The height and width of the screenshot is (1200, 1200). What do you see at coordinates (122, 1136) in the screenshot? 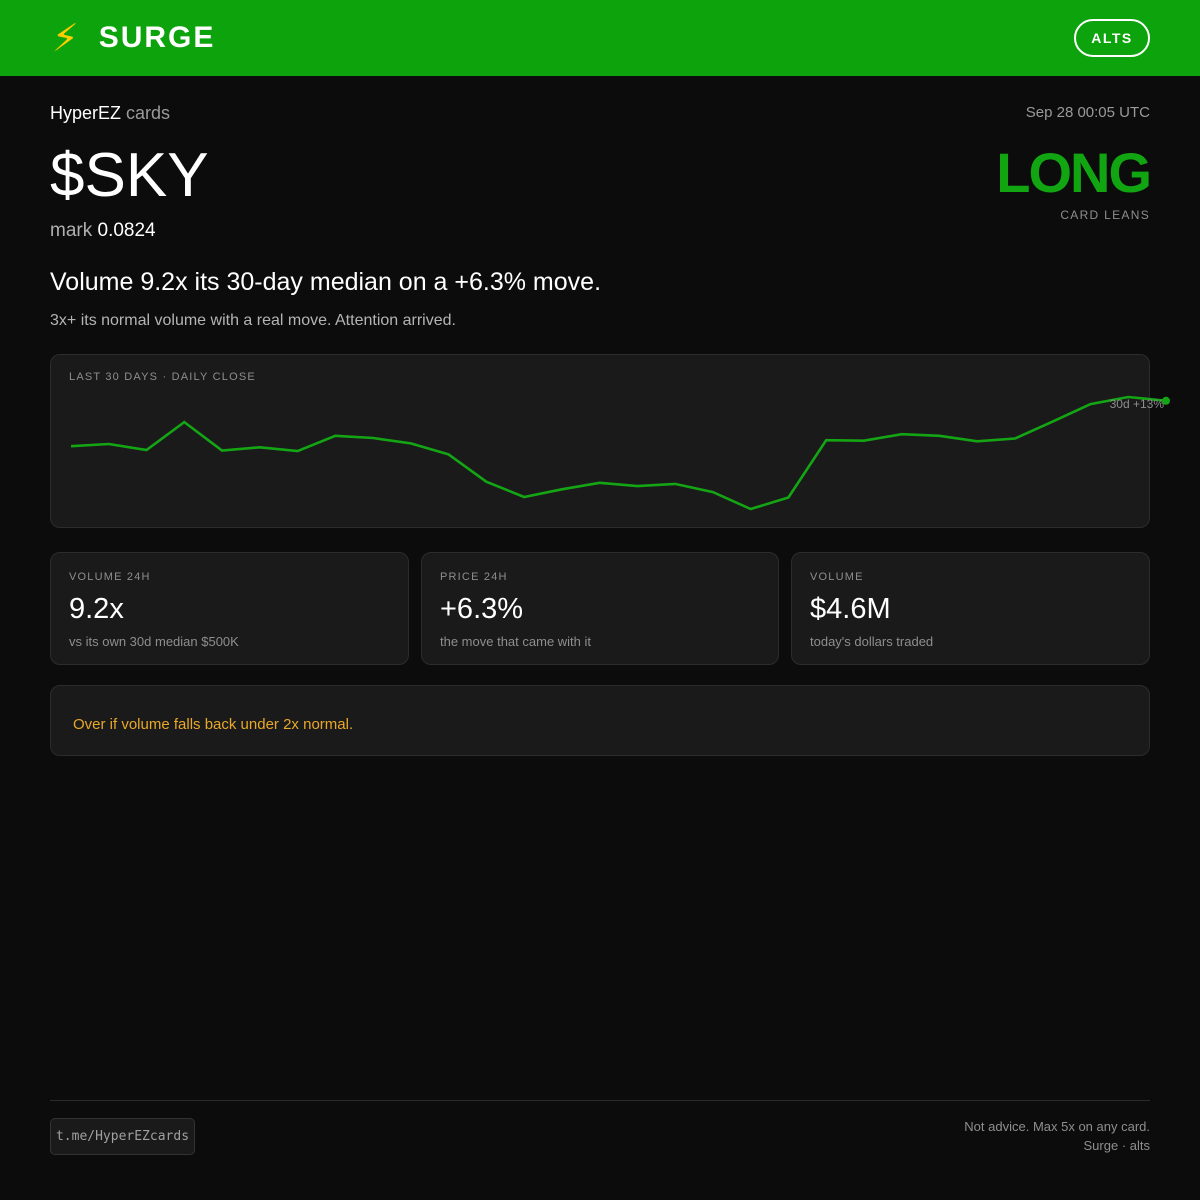
I see `telegram-link: t.me/HyperEZcards` at bounding box center [122, 1136].